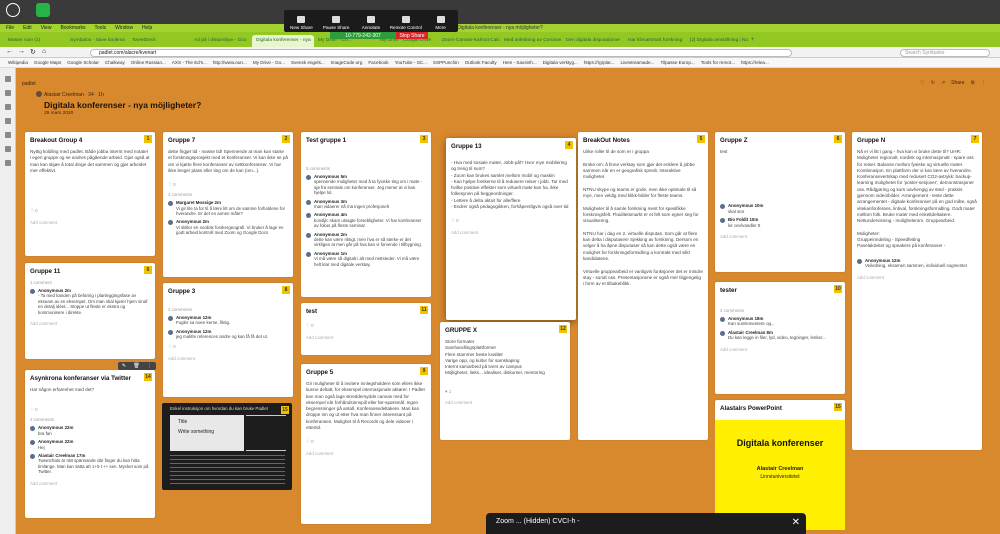  What do you see at coordinates (27, 28) in the screenshot?
I see `menu-edit: Edit` at bounding box center [27, 28].